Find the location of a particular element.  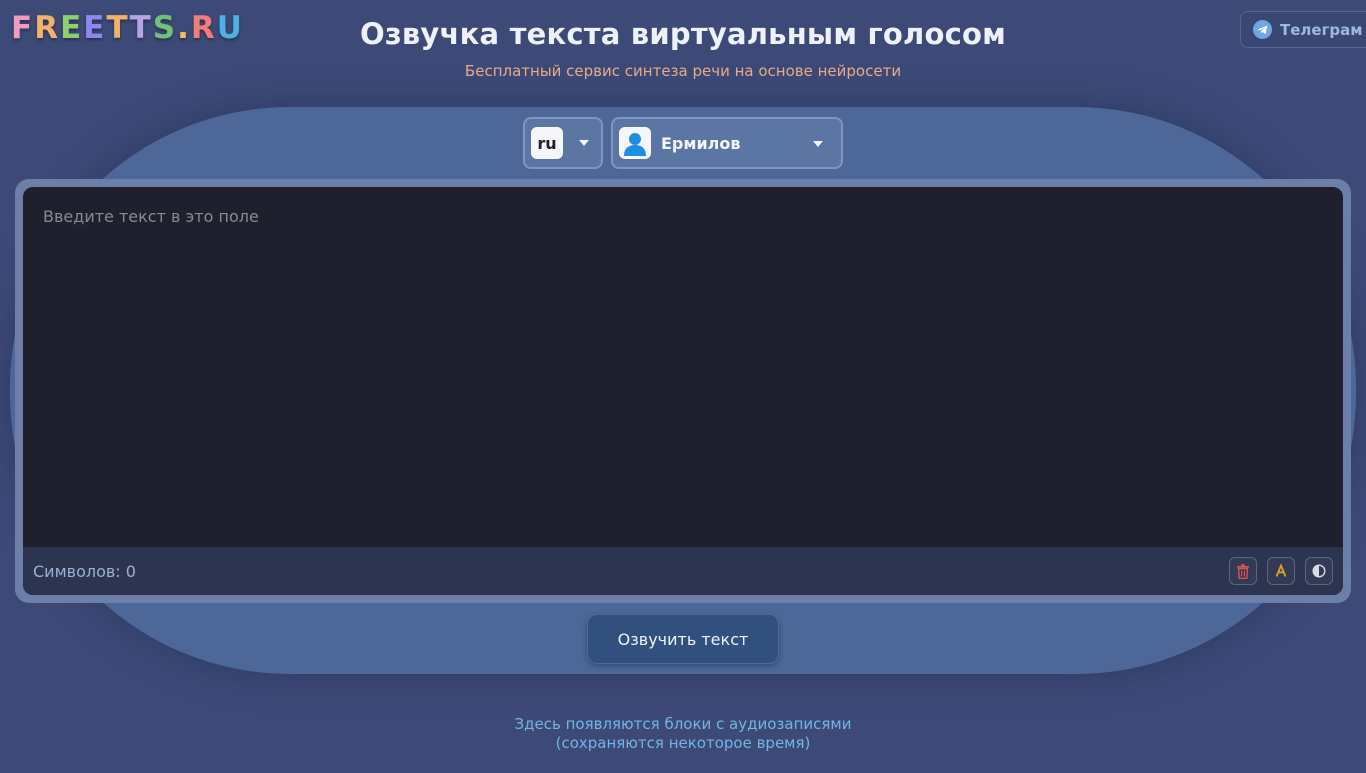

editor-tools is located at coordinates (1281, 571).